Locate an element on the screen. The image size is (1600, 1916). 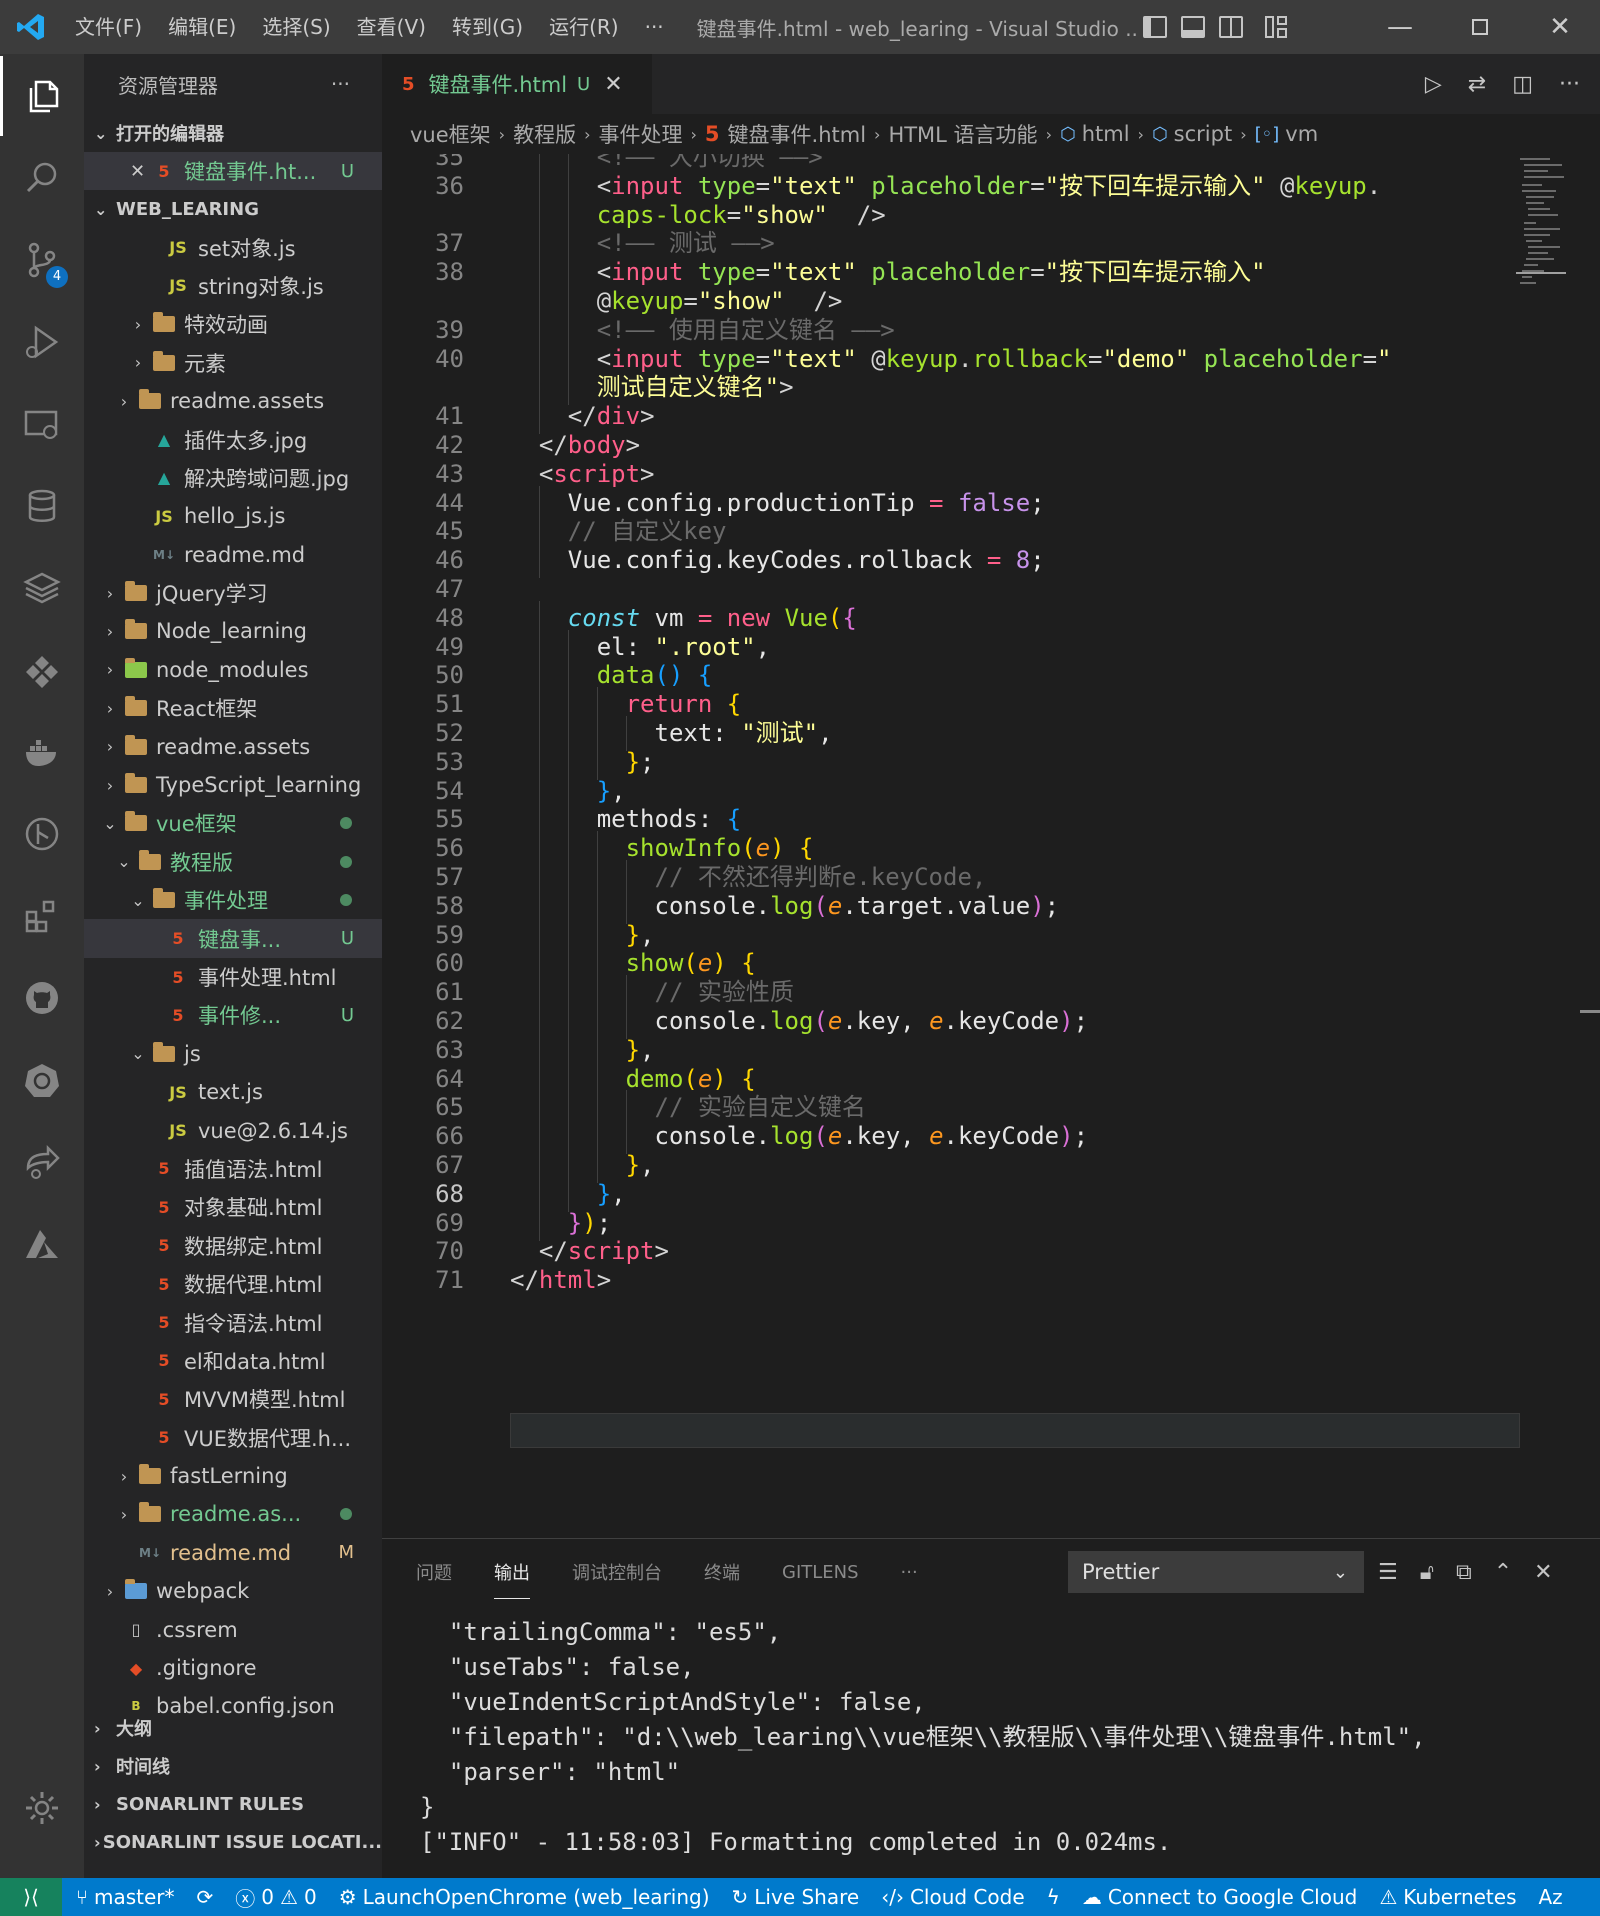
explorer-more-button: ··· is located at coordinates (340, 84).